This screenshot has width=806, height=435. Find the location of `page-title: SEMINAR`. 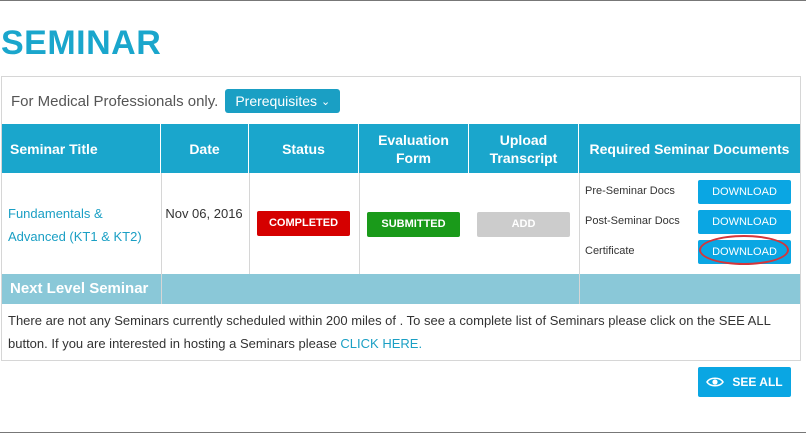

page-title: SEMINAR is located at coordinates (81, 43).